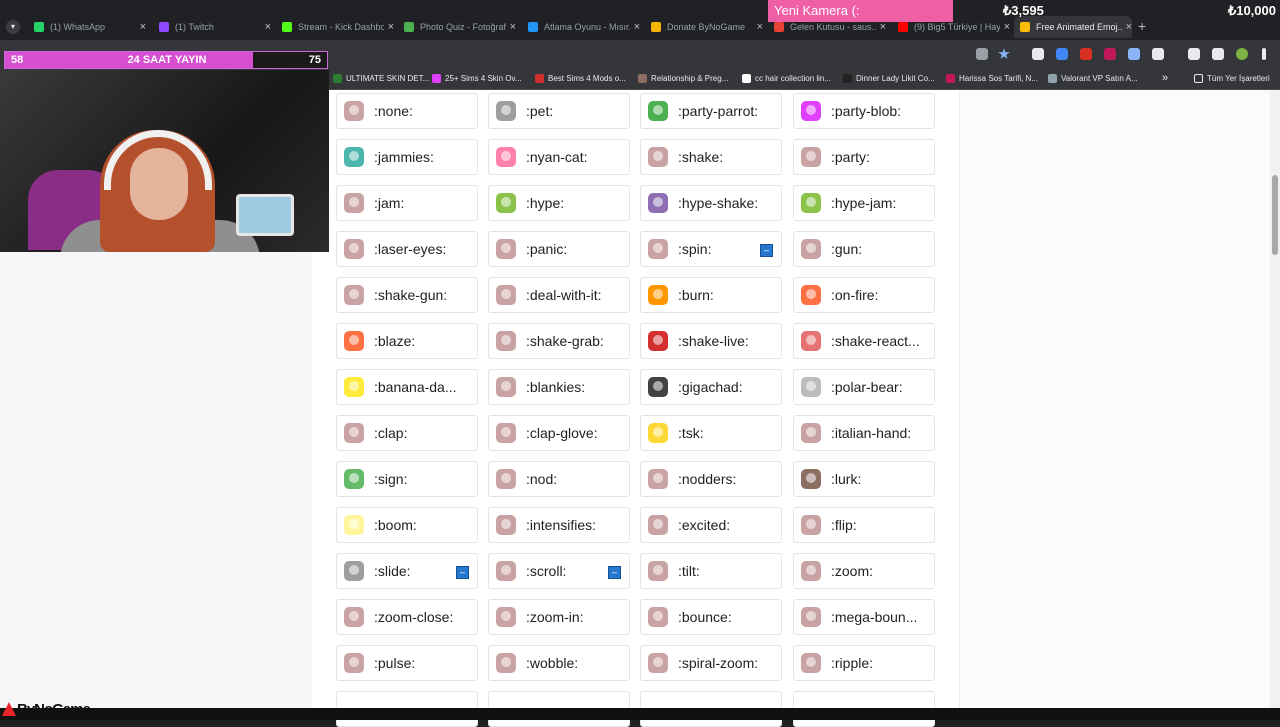 The width and height of the screenshot is (1280, 727). What do you see at coordinates (559, 663) in the screenshot?
I see `emoji-card: :wobble:` at bounding box center [559, 663].